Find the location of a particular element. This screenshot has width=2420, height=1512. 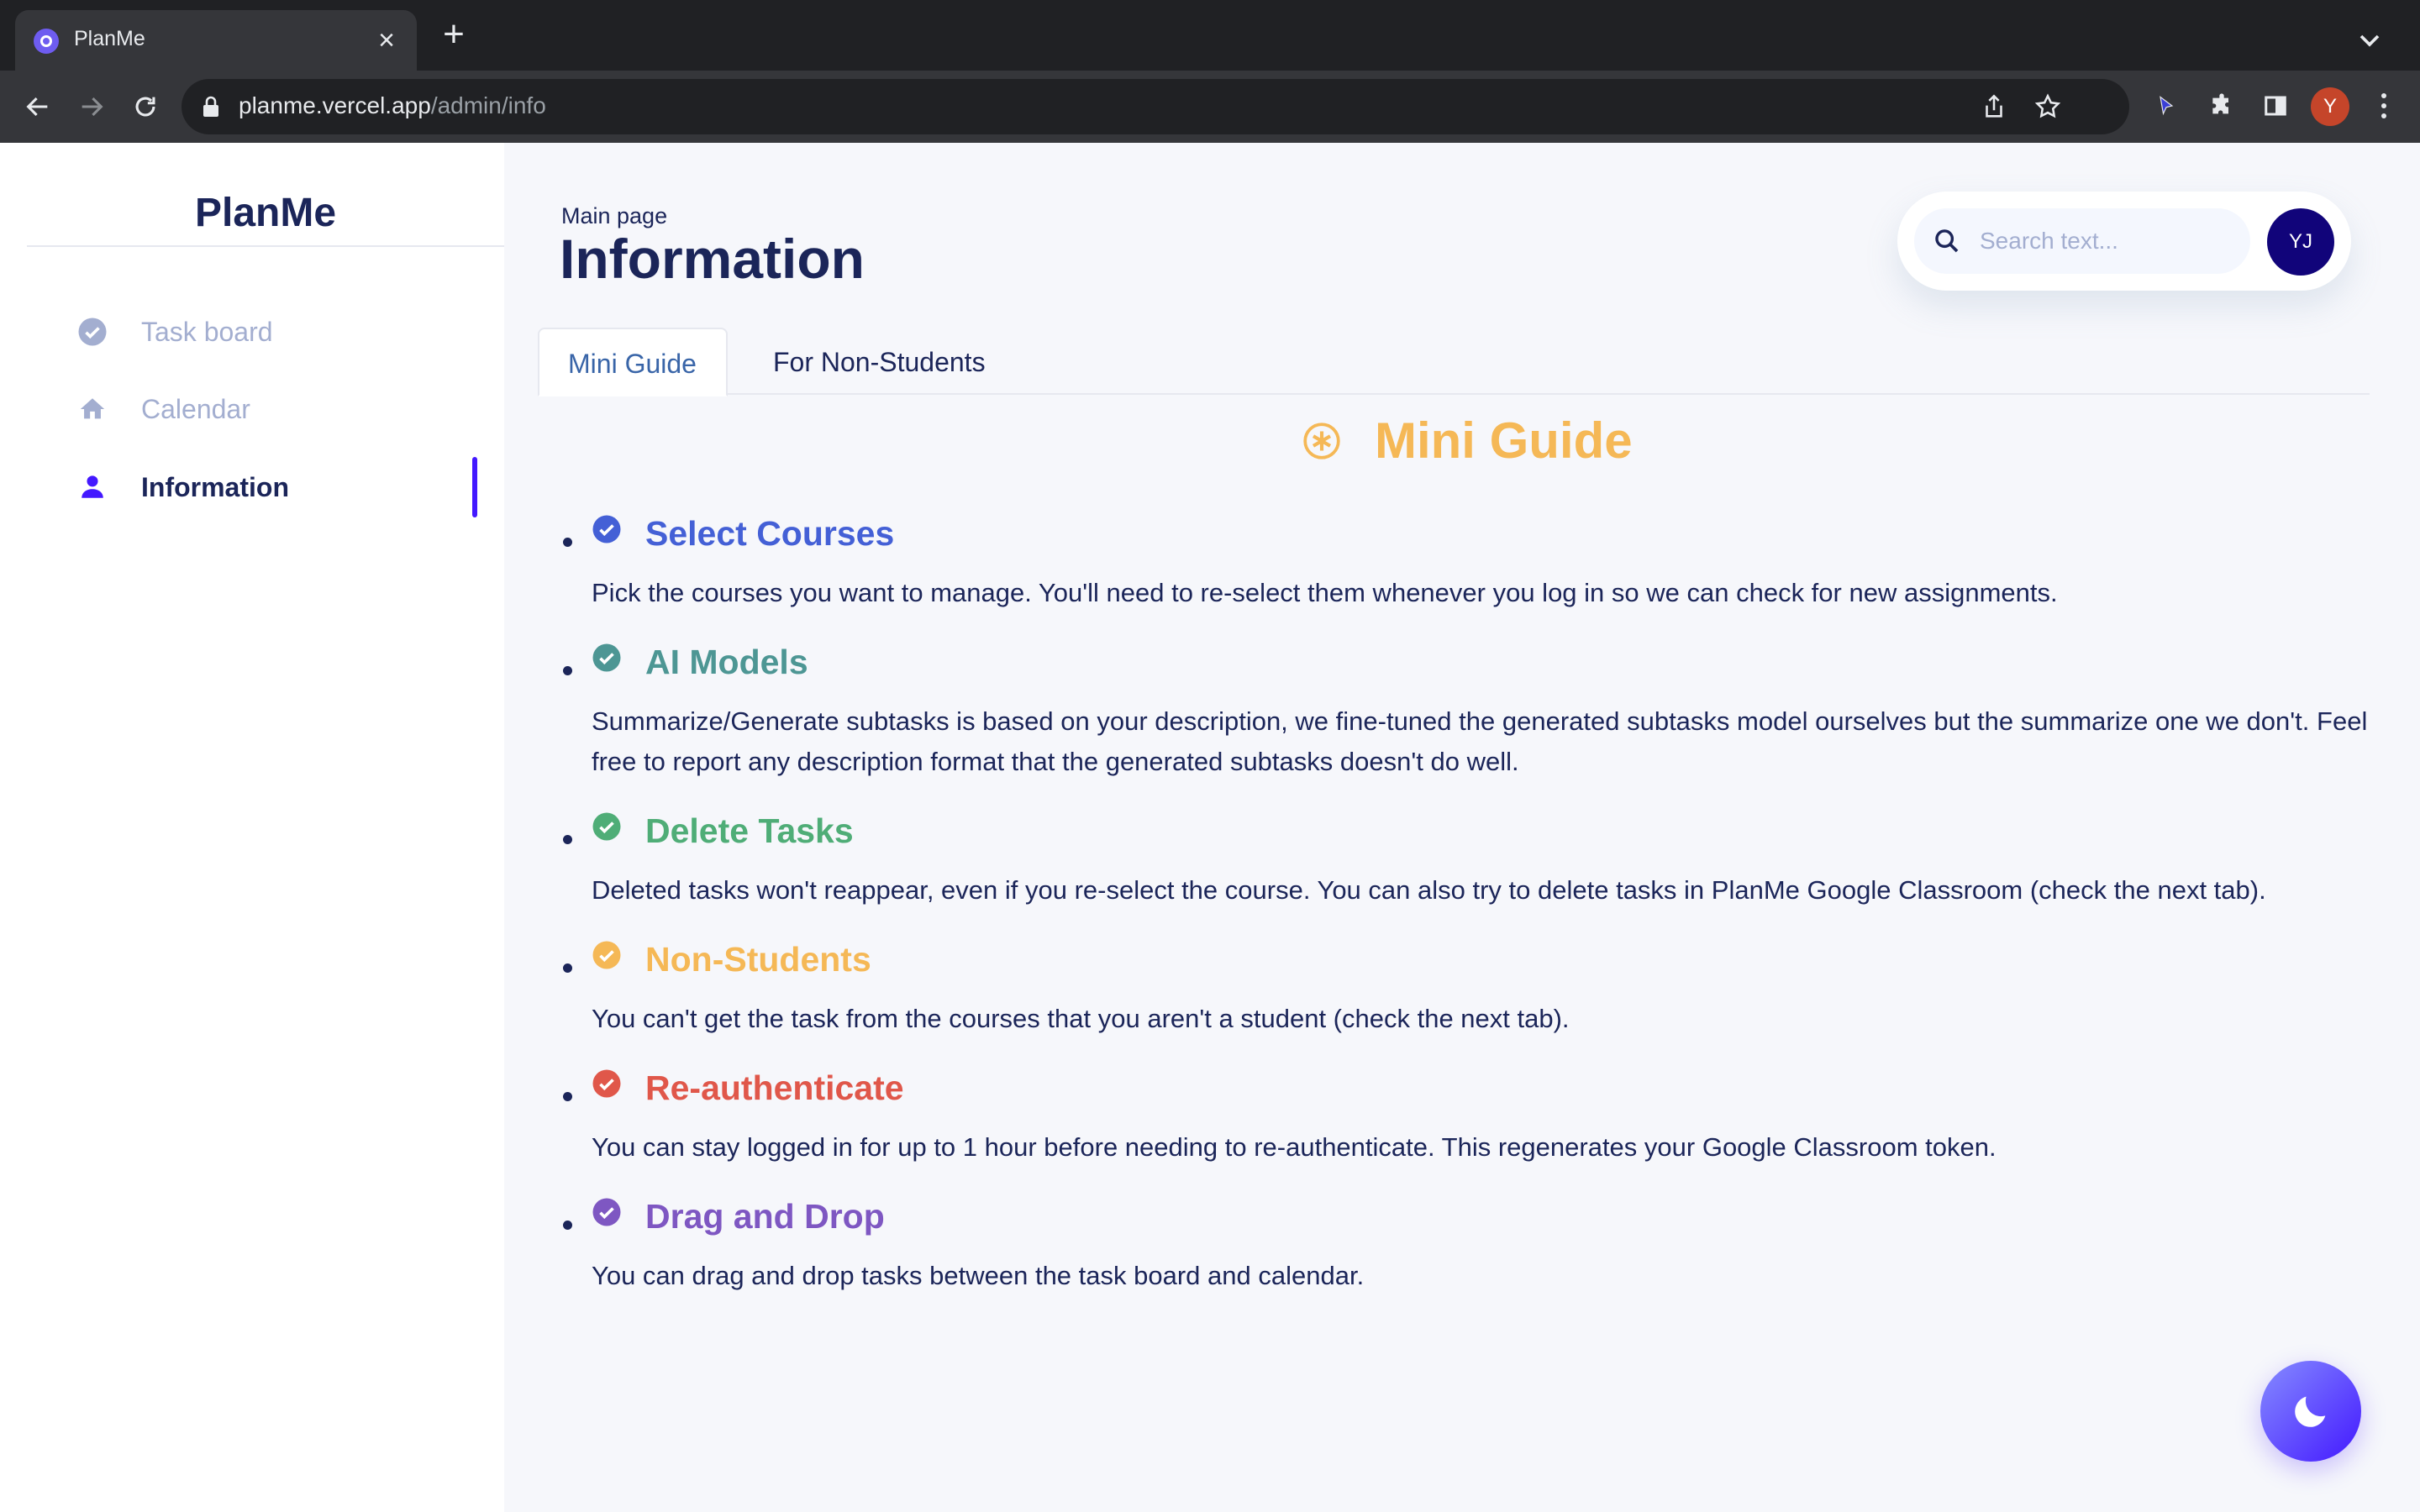

profile-avatar: Y is located at coordinates (2330, 106).